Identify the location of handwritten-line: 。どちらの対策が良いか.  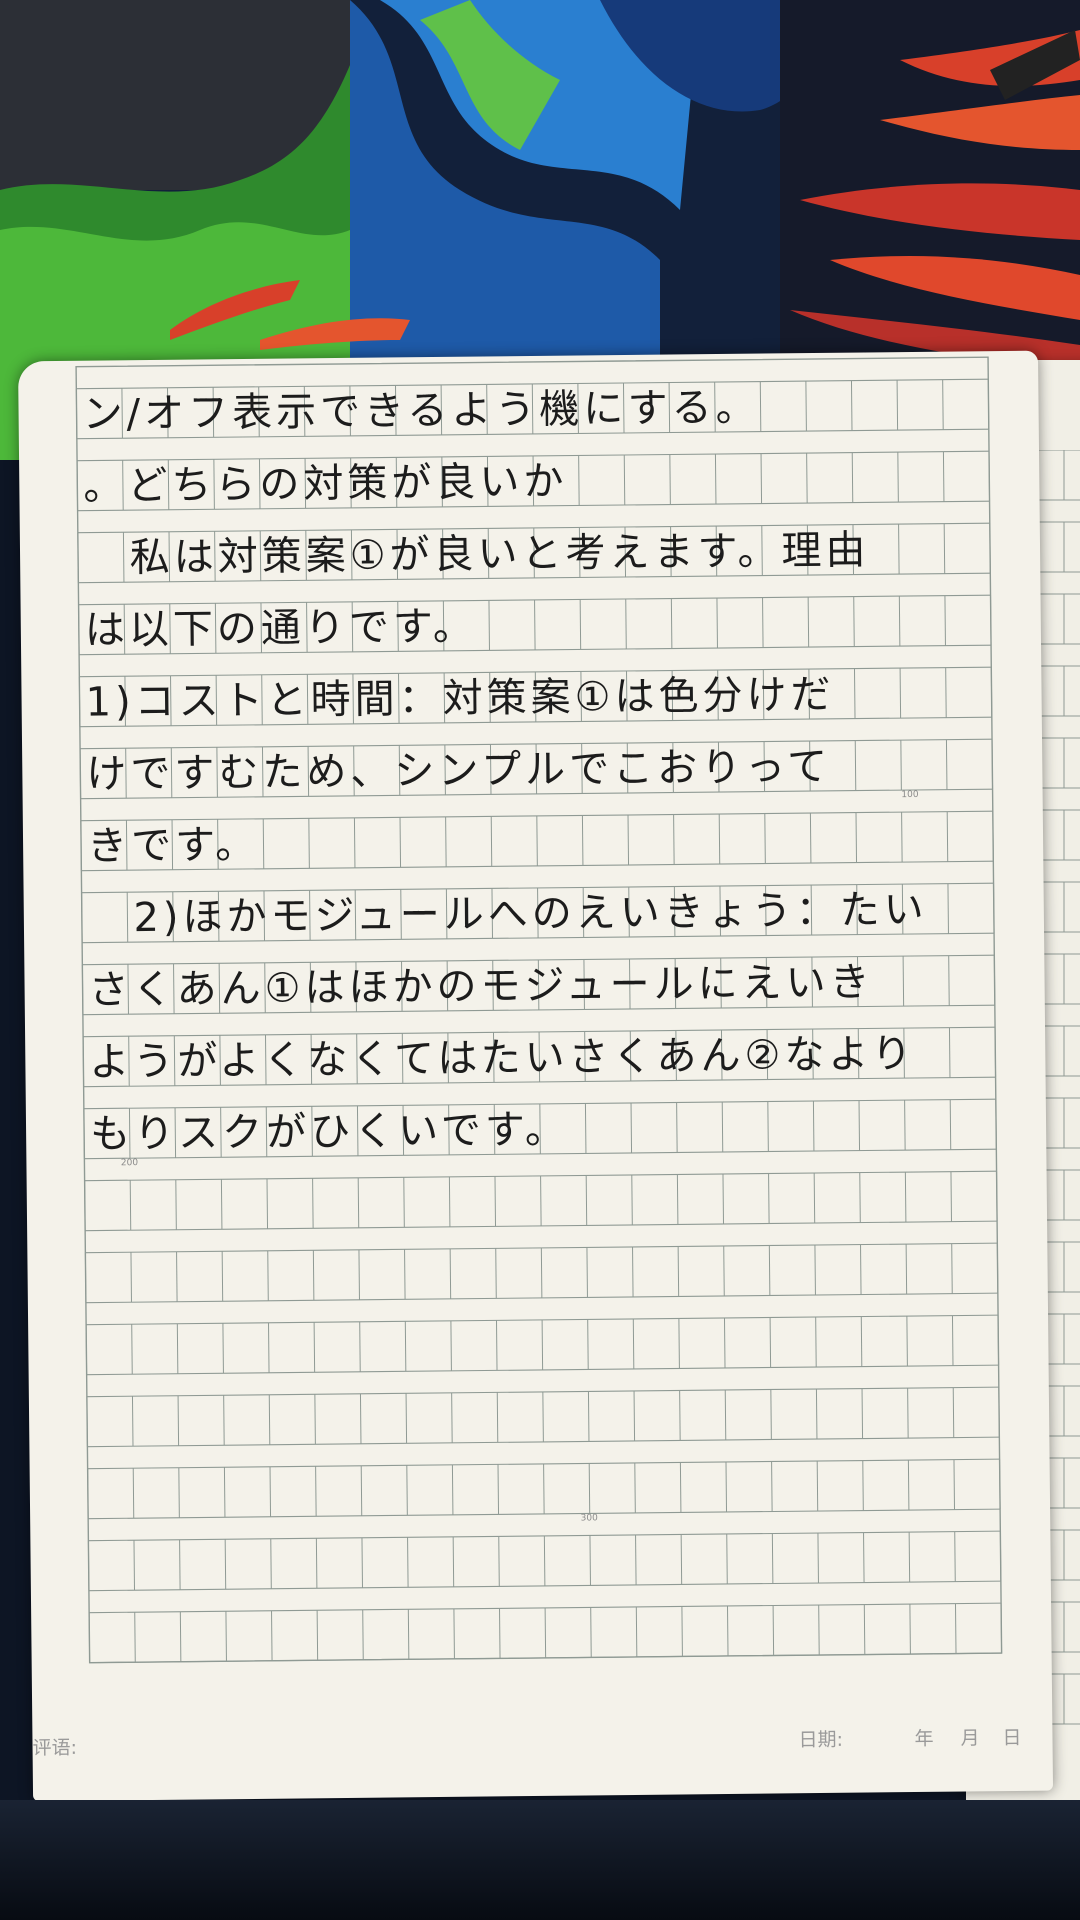
(325, 484).